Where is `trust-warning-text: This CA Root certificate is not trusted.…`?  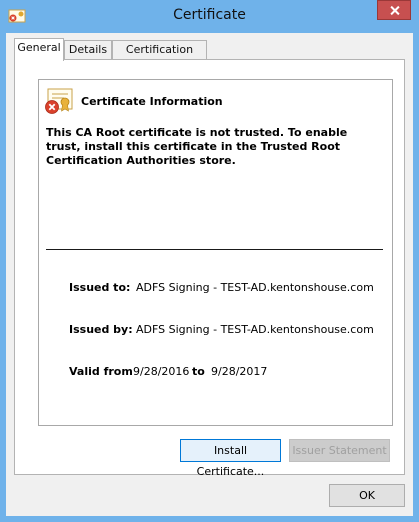 trust-warning-text: This CA Root certificate is not trusted.… is located at coordinates (197, 146).